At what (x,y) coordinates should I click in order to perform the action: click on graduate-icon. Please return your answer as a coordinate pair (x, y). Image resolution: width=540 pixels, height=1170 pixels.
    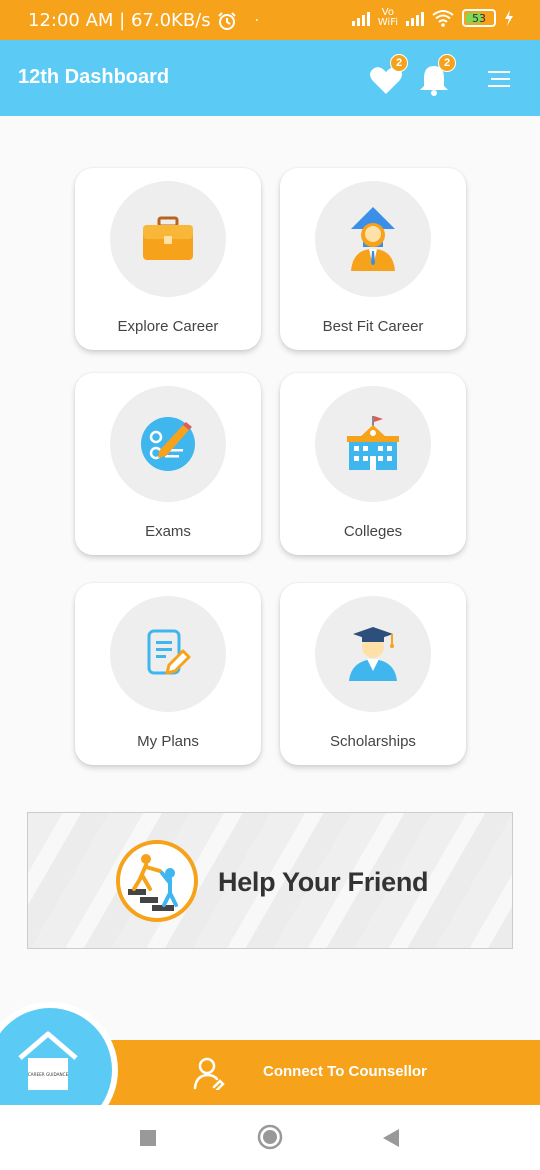
    Looking at the image, I should click on (373, 654).